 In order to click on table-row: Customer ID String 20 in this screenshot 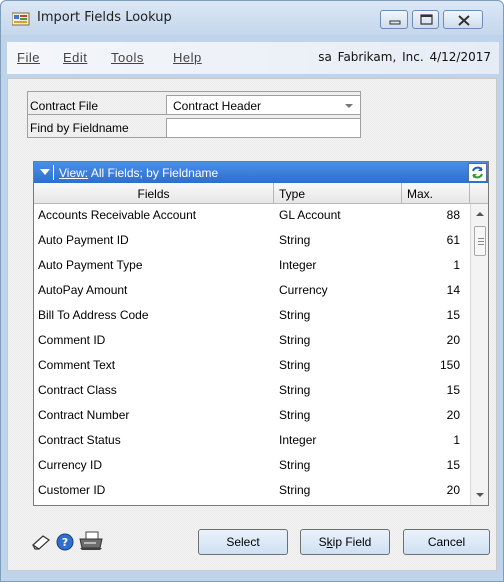, I will do `click(252, 491)`.